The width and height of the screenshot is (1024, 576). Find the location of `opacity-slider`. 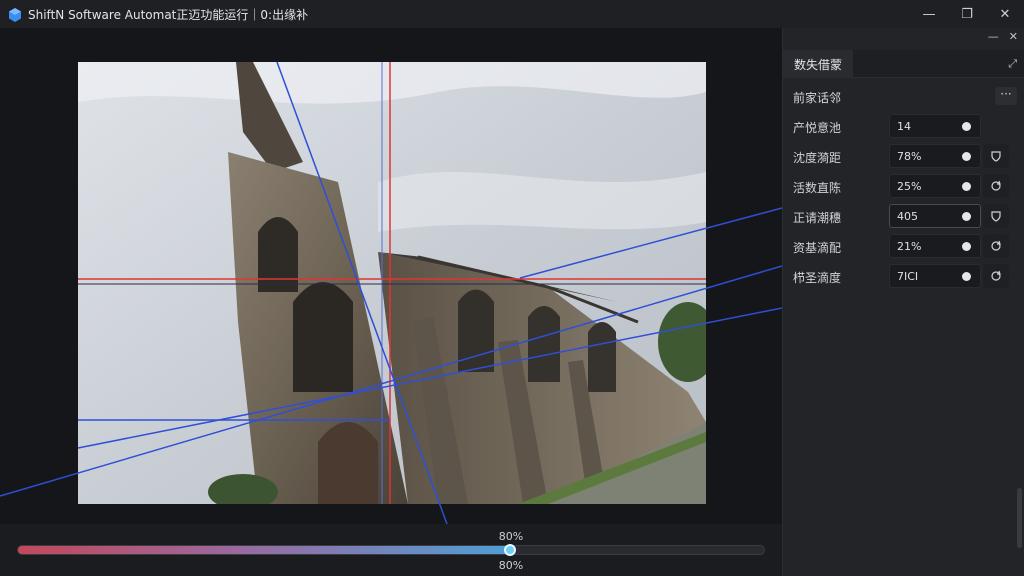

opacity-slider is located at coordinates (391, 550).